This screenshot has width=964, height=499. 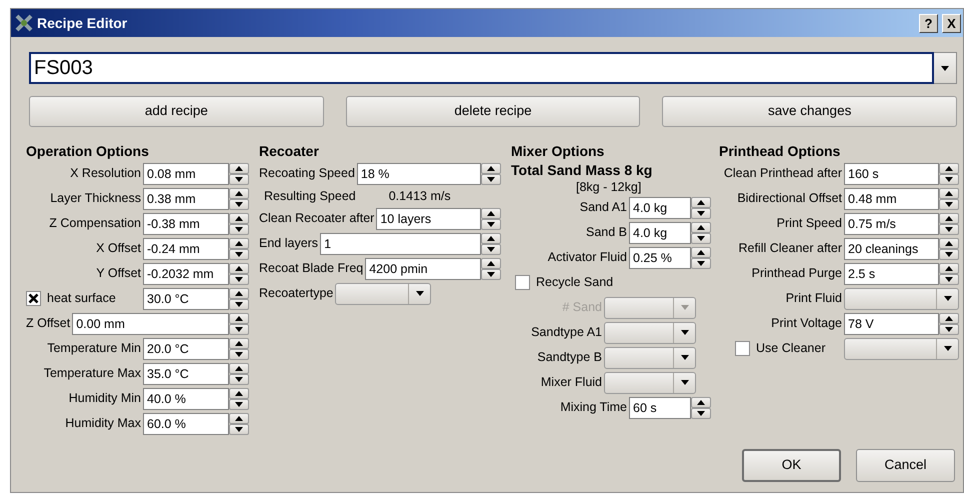 What do you see at coordinates (423, 269) in the screenshot?
I see `spin-field: 4200 pmin` at bounding box center [423, 269].